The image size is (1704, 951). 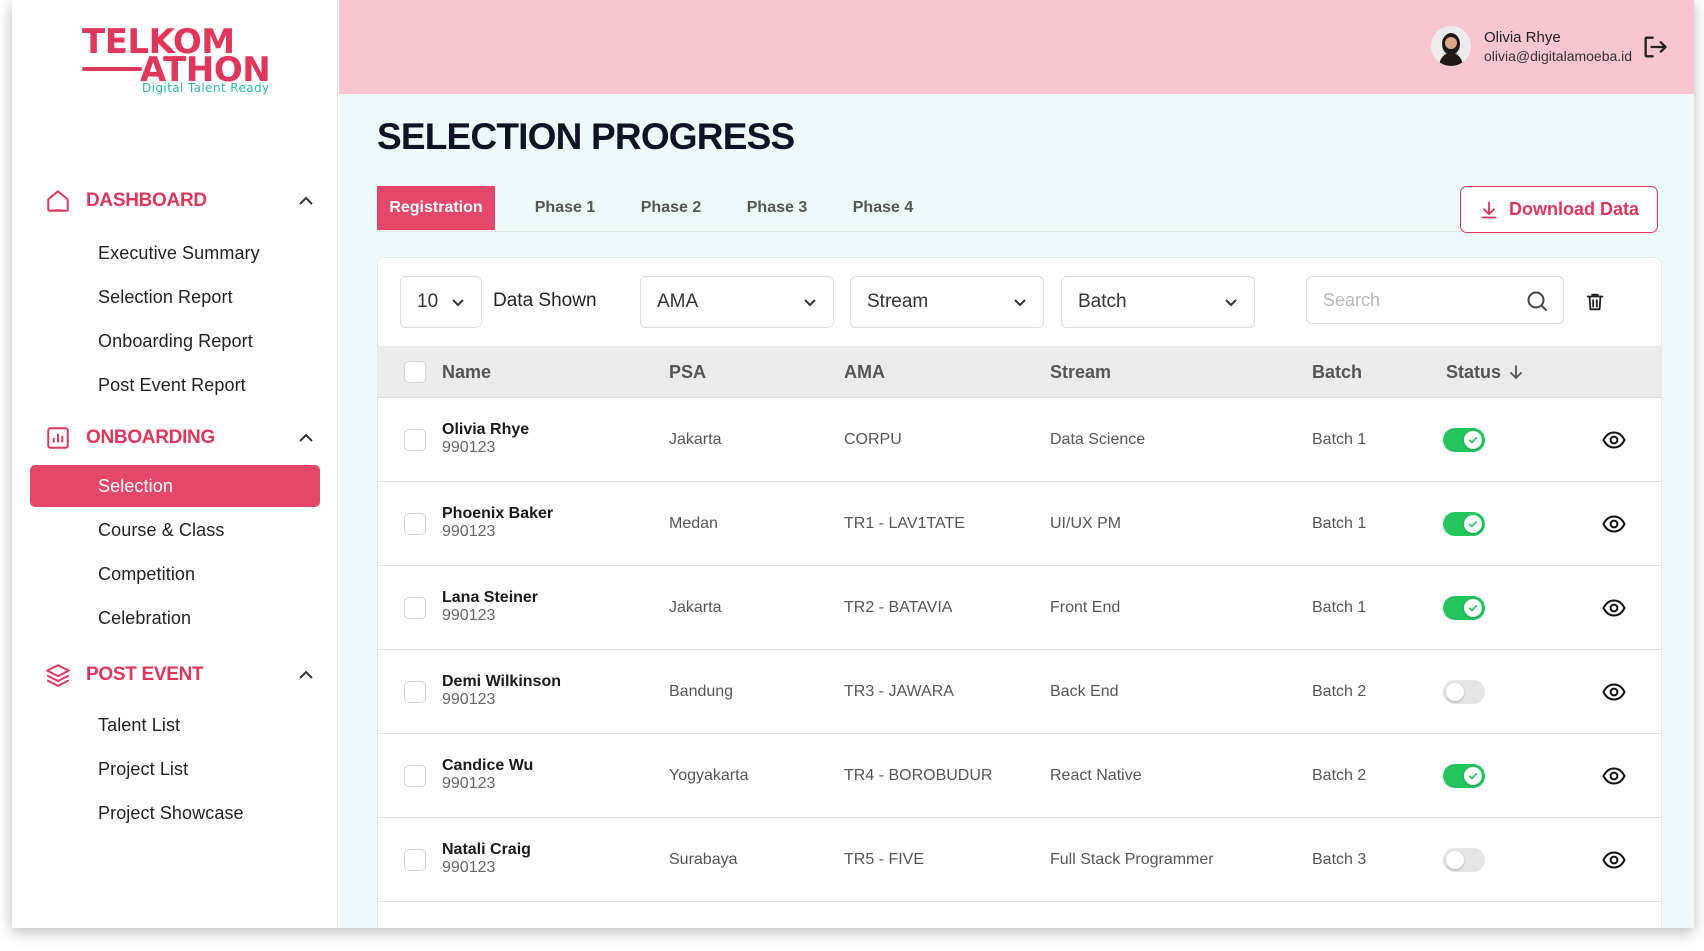 What do you see at coordinates (428, 301) in the screenshot?
I see `page-size-value: 10` at bounding box center [428, 301].